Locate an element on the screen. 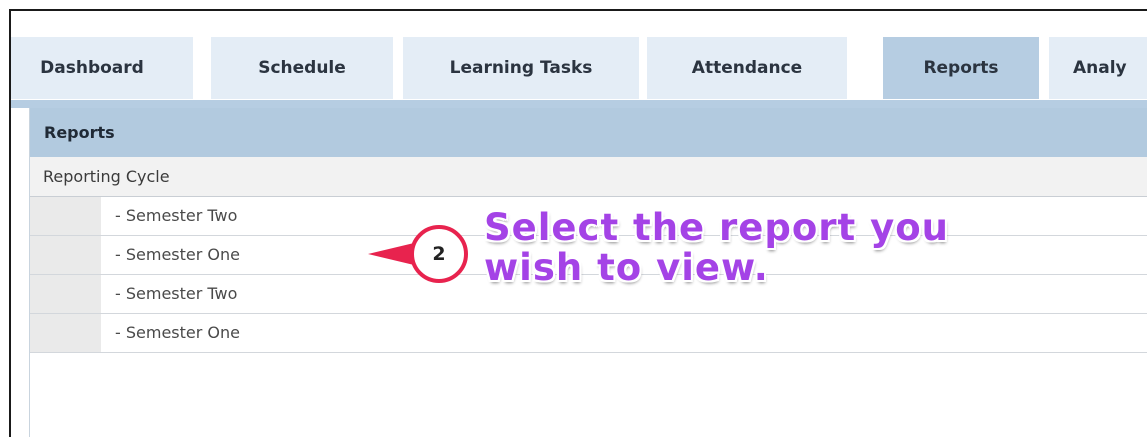 This screenshot has width=1147, height=437. tab-learning-tasks: Learning Tasks is located at coordinates (521, 68).